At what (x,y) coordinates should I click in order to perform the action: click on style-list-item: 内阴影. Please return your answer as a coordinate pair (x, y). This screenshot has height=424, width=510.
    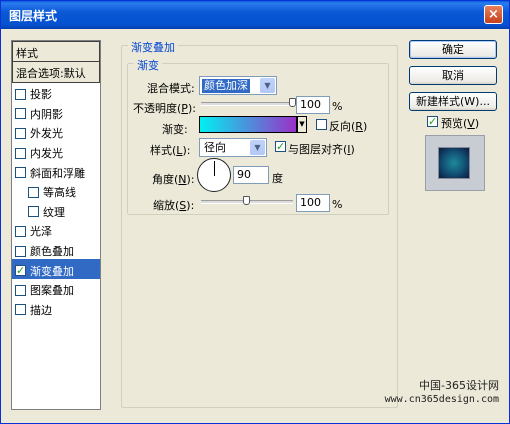
    Looking at the image, I should click on (56, 113).